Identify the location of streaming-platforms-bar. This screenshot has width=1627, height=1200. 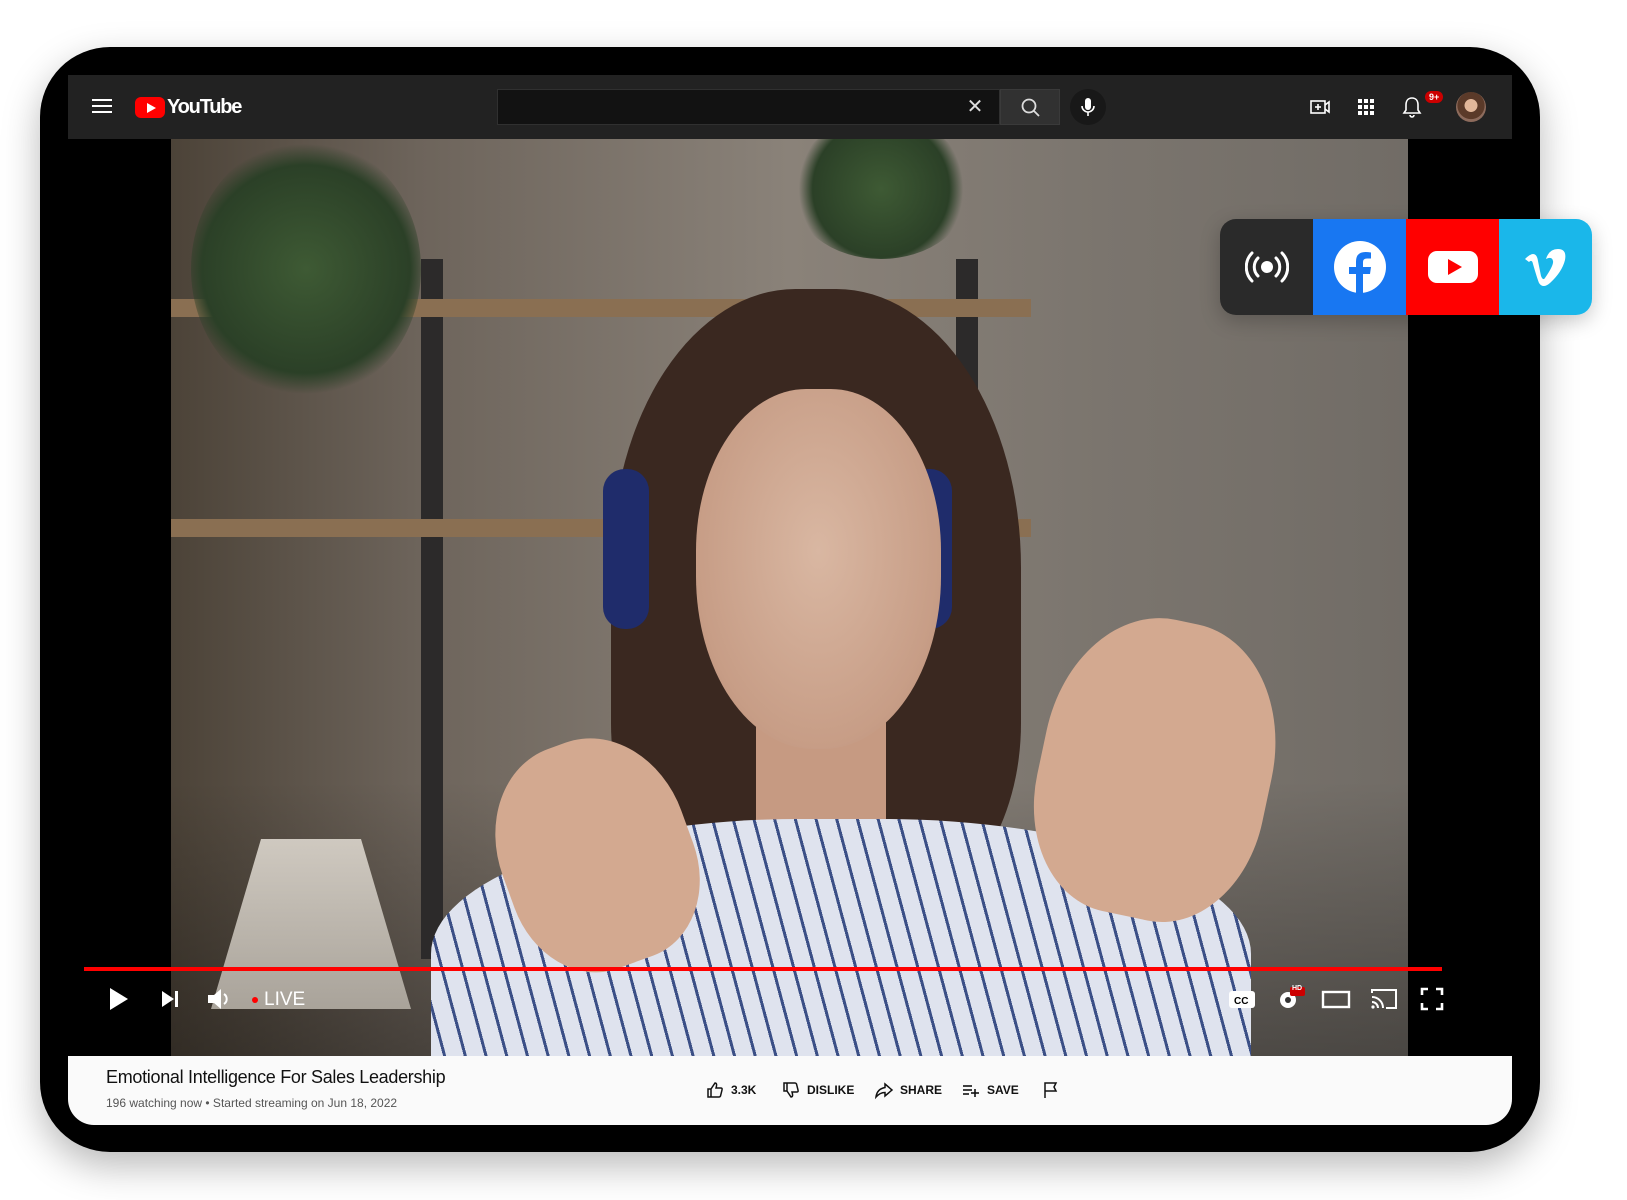
(1406, 267).